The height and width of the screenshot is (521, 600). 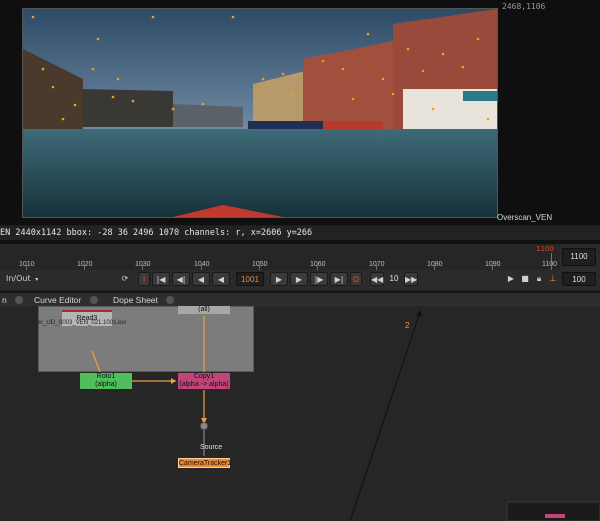 What do you see at coordinates (135, 300) in the screenshot?
I see `tab-label: Dope Sheet` at bounding box center [135, 300].